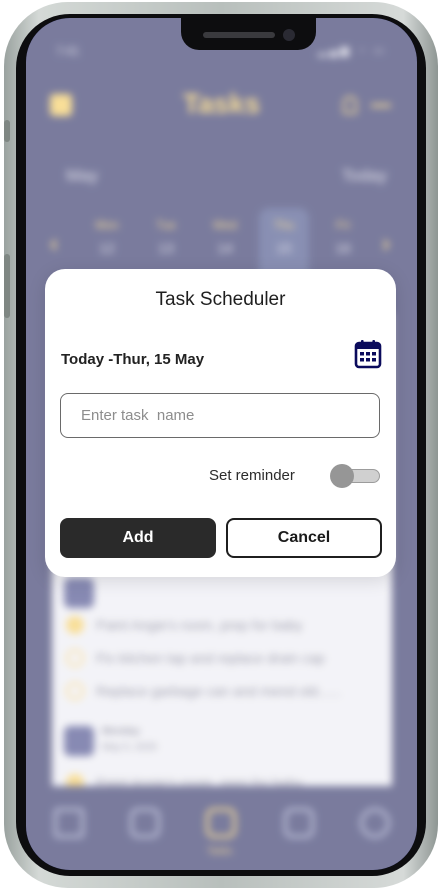 The width and height of the screenshot is (443, 892). Describe the element at coordinates (220, 299) in the screenshot. I see `dialog-title: Task Scheduler` at that location.